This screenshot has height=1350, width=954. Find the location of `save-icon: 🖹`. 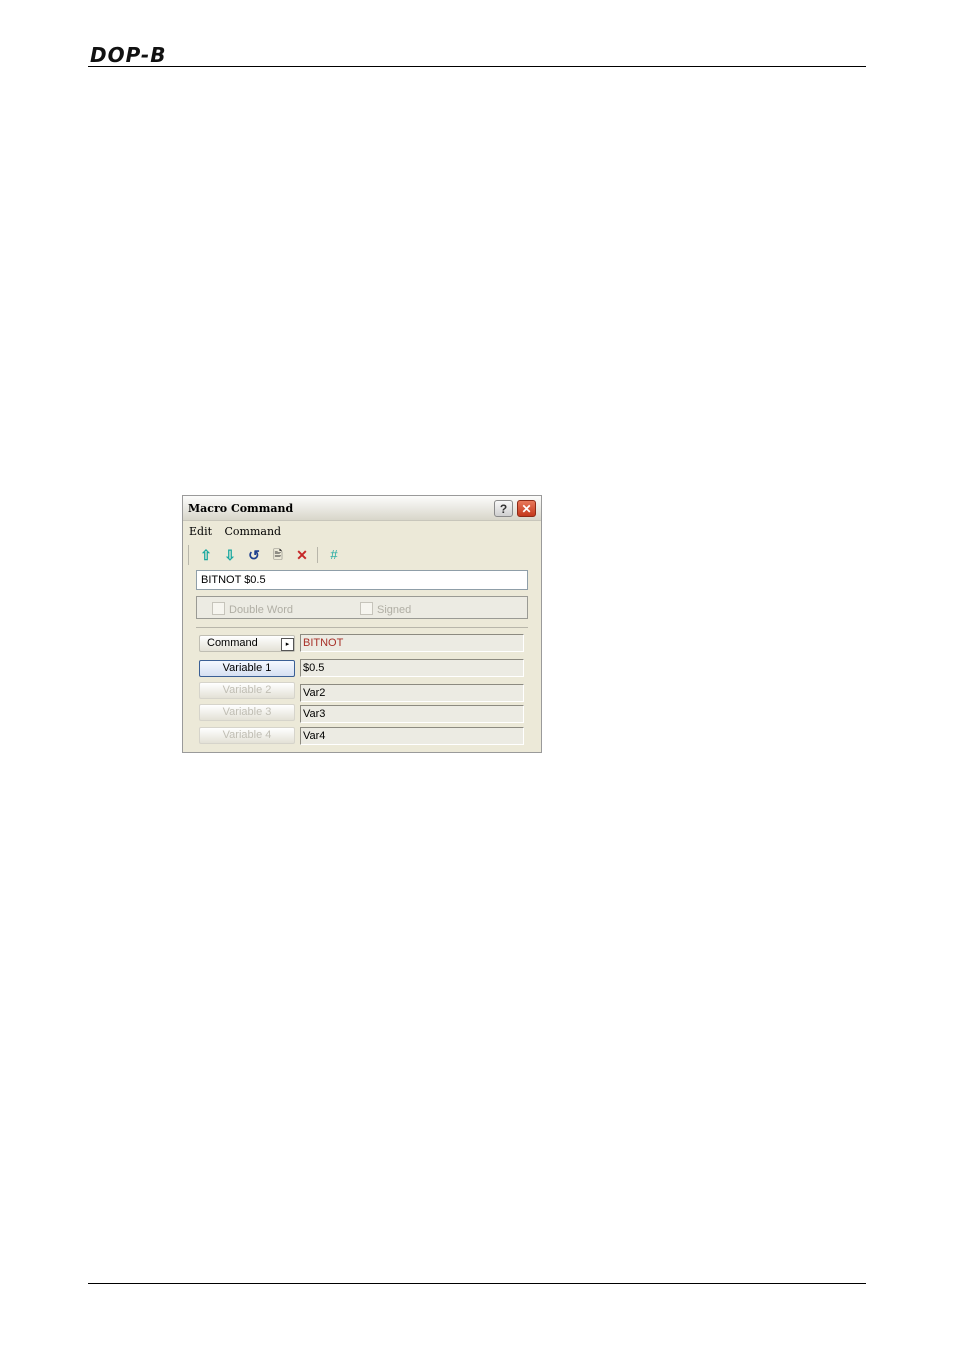

save-icon: 🖹 is located at coordinates (278, 555).